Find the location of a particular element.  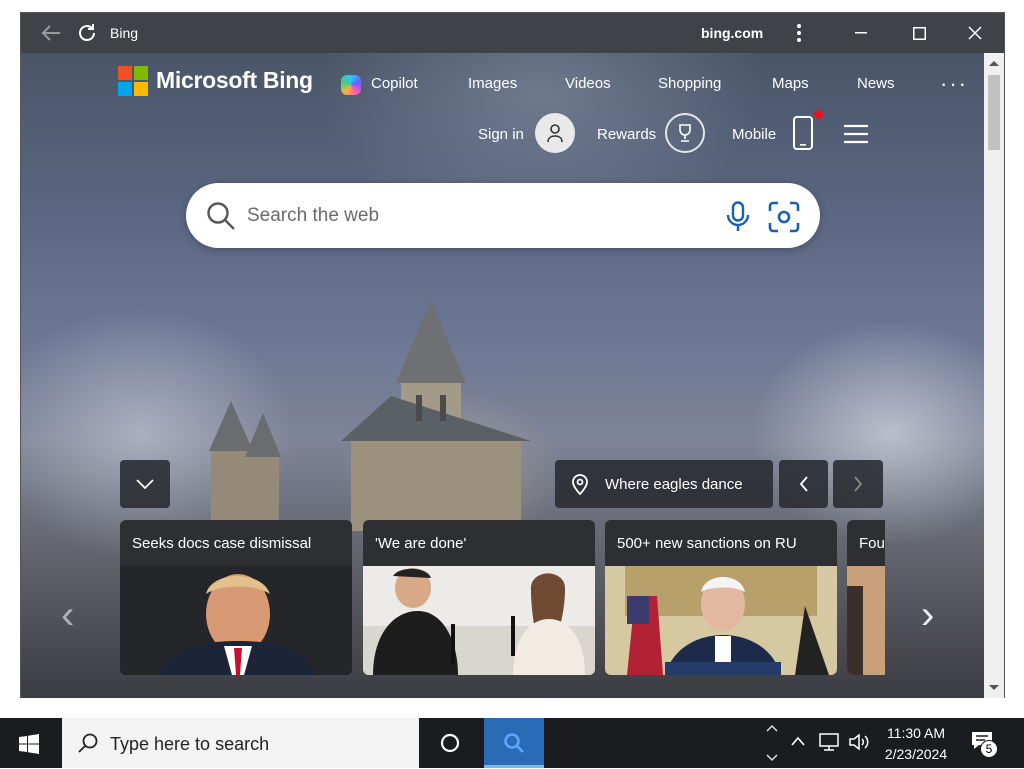

clock-date: 2/23/2024 is located at coordinates (916, 754).